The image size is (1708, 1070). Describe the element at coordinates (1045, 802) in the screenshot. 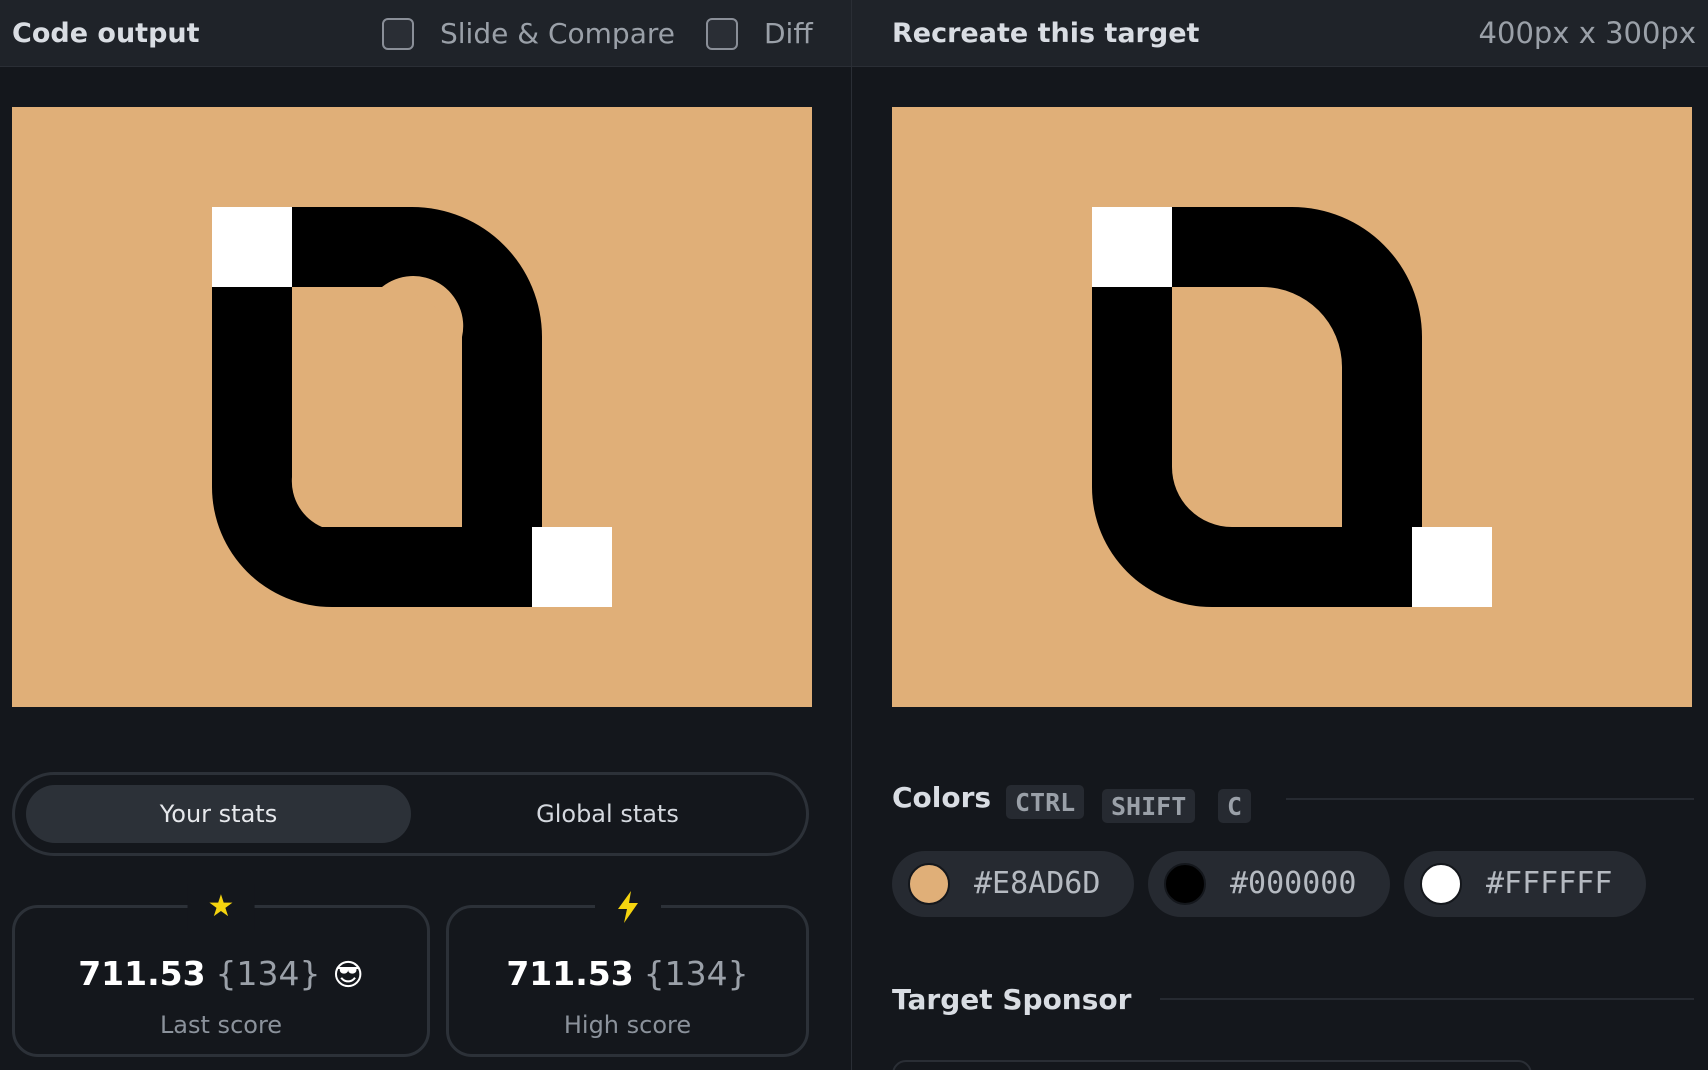

I see `kbd-ctrl: CTRL` at that location.